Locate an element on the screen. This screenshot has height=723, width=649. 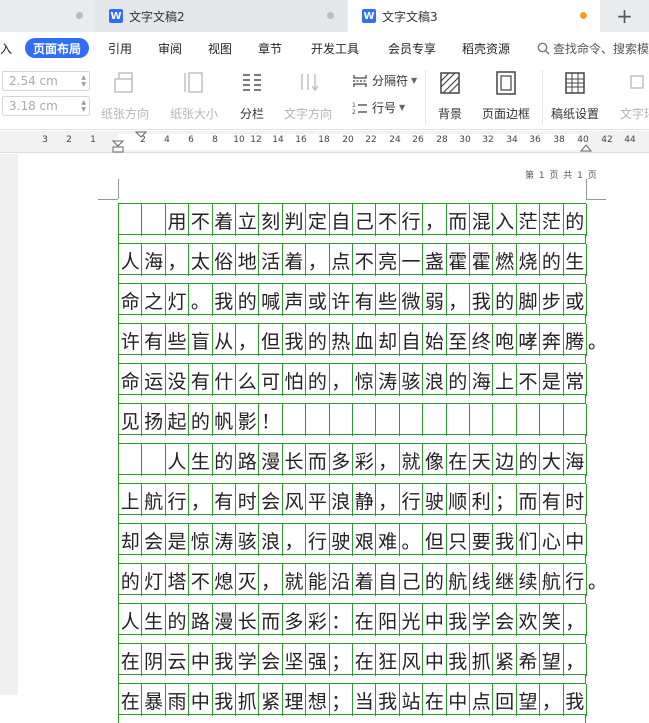
grid-cell: 影 is located at coordinates (248, 420).